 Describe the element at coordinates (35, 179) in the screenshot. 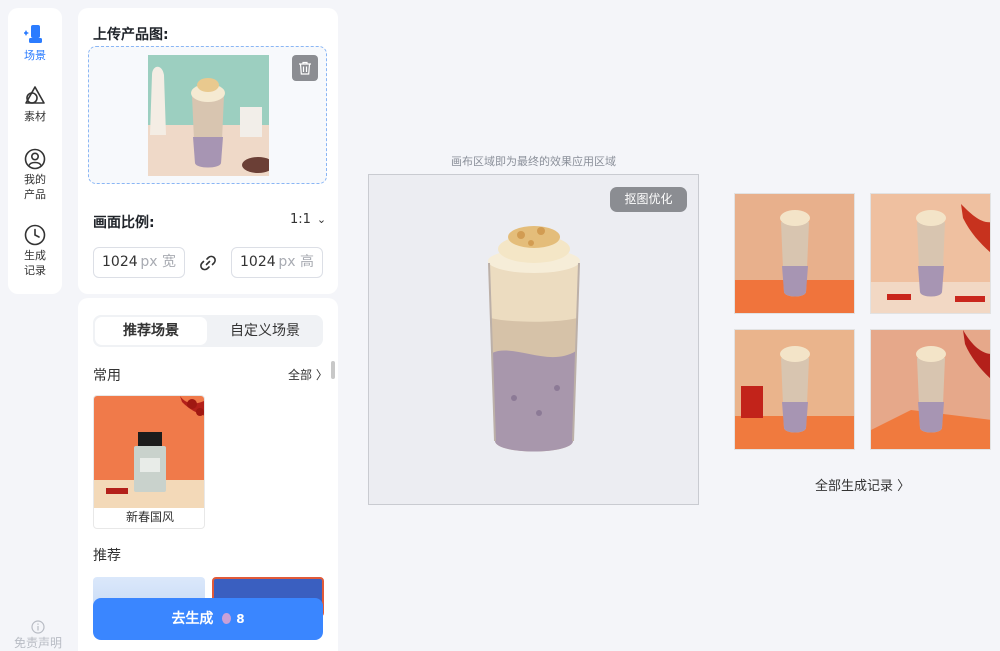

I see `nav-label-my-products-1: 我的` at that location.